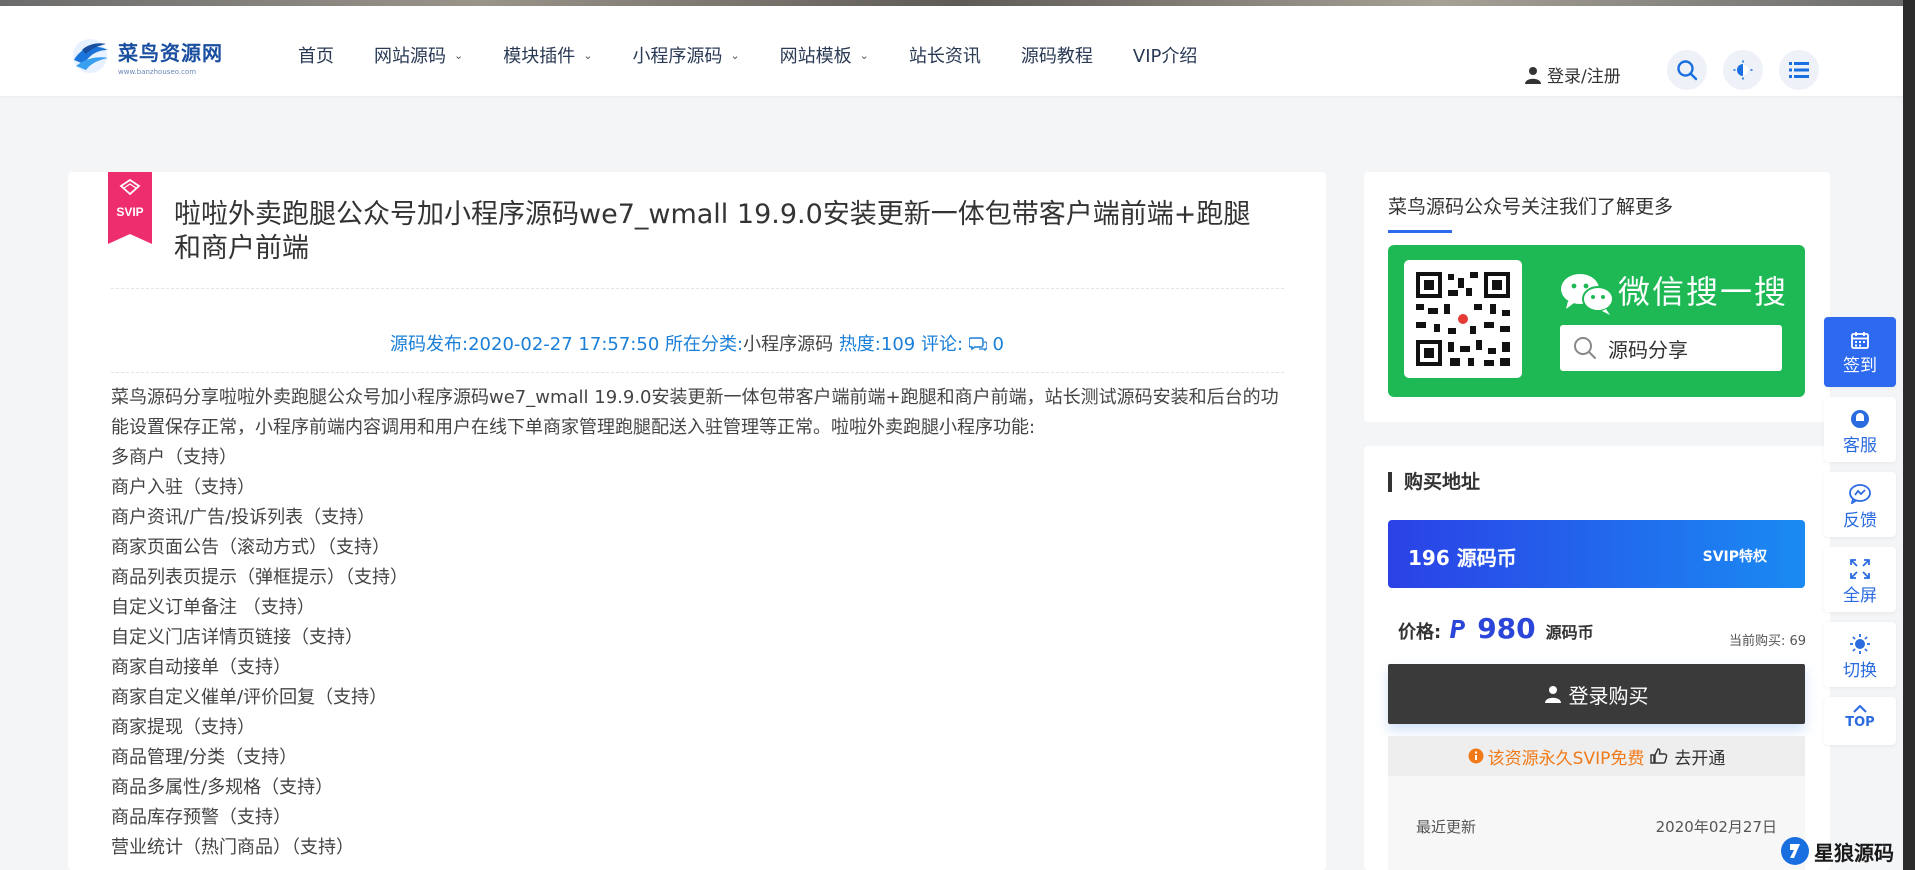 The image size is (1915, 870). I want to click on theme-icon, so click(1743, 70).